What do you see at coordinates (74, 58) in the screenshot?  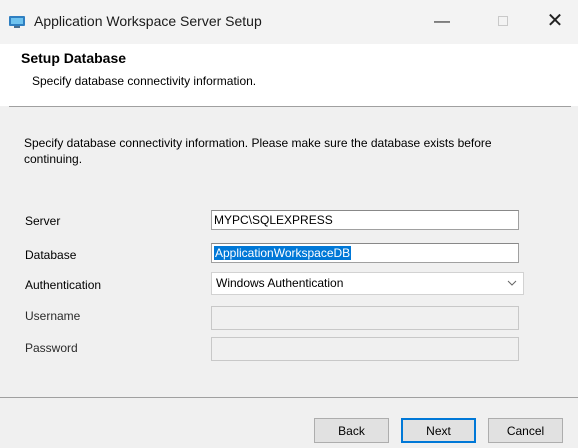 I see `page-title: Setup Database` at bounding box center [74, 58].